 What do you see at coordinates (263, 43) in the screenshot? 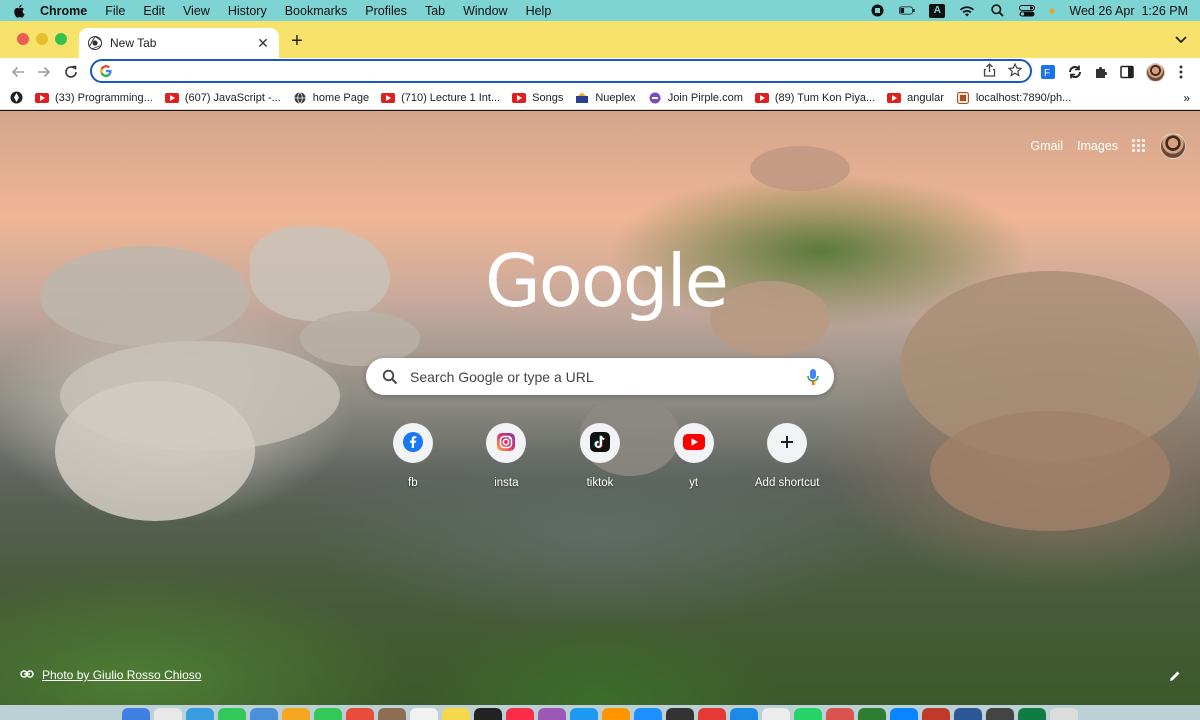
I see `tab-close-icon: ✕` at bounding box center [263, 43].